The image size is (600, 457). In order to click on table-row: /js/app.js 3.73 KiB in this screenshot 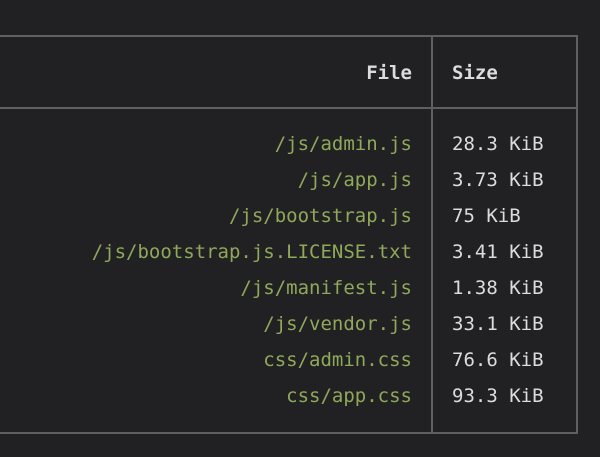, I will do `click(300, 180)`.